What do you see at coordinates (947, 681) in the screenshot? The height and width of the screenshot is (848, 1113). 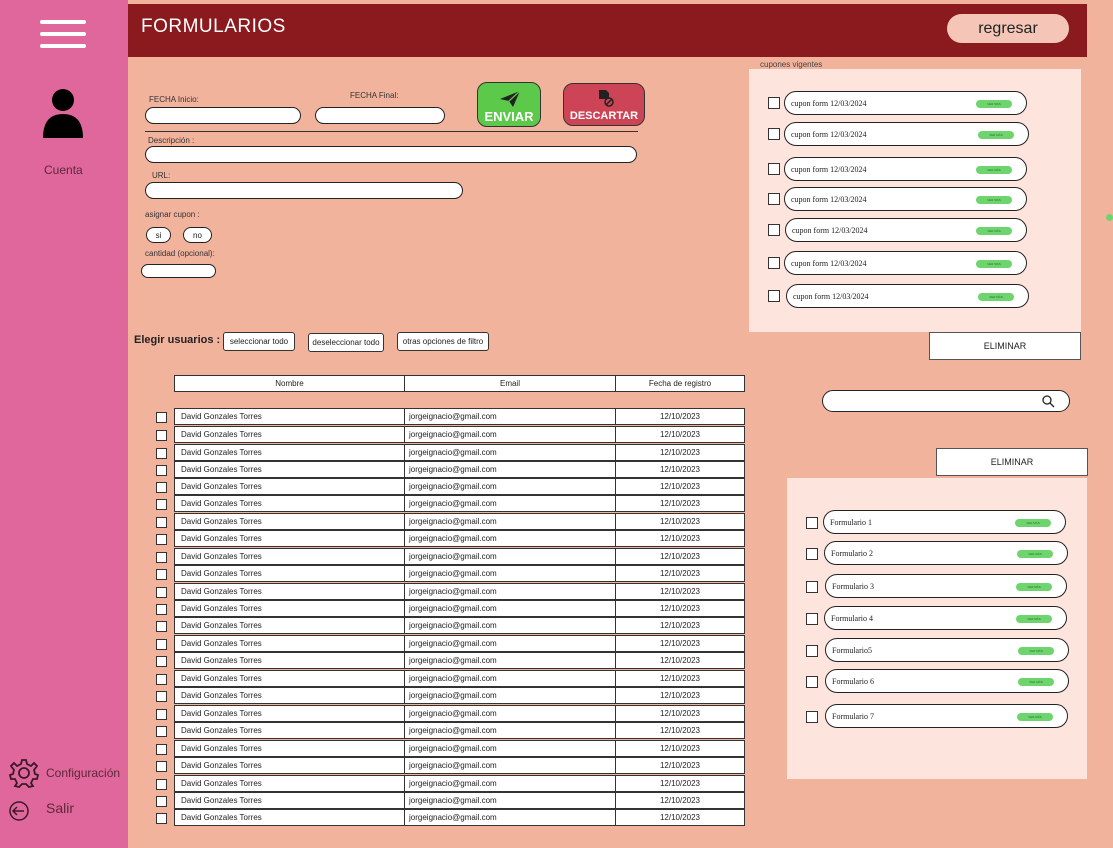 I see `form-item: Formulario 6 VER MÁS` at bounding box center [947, 681].